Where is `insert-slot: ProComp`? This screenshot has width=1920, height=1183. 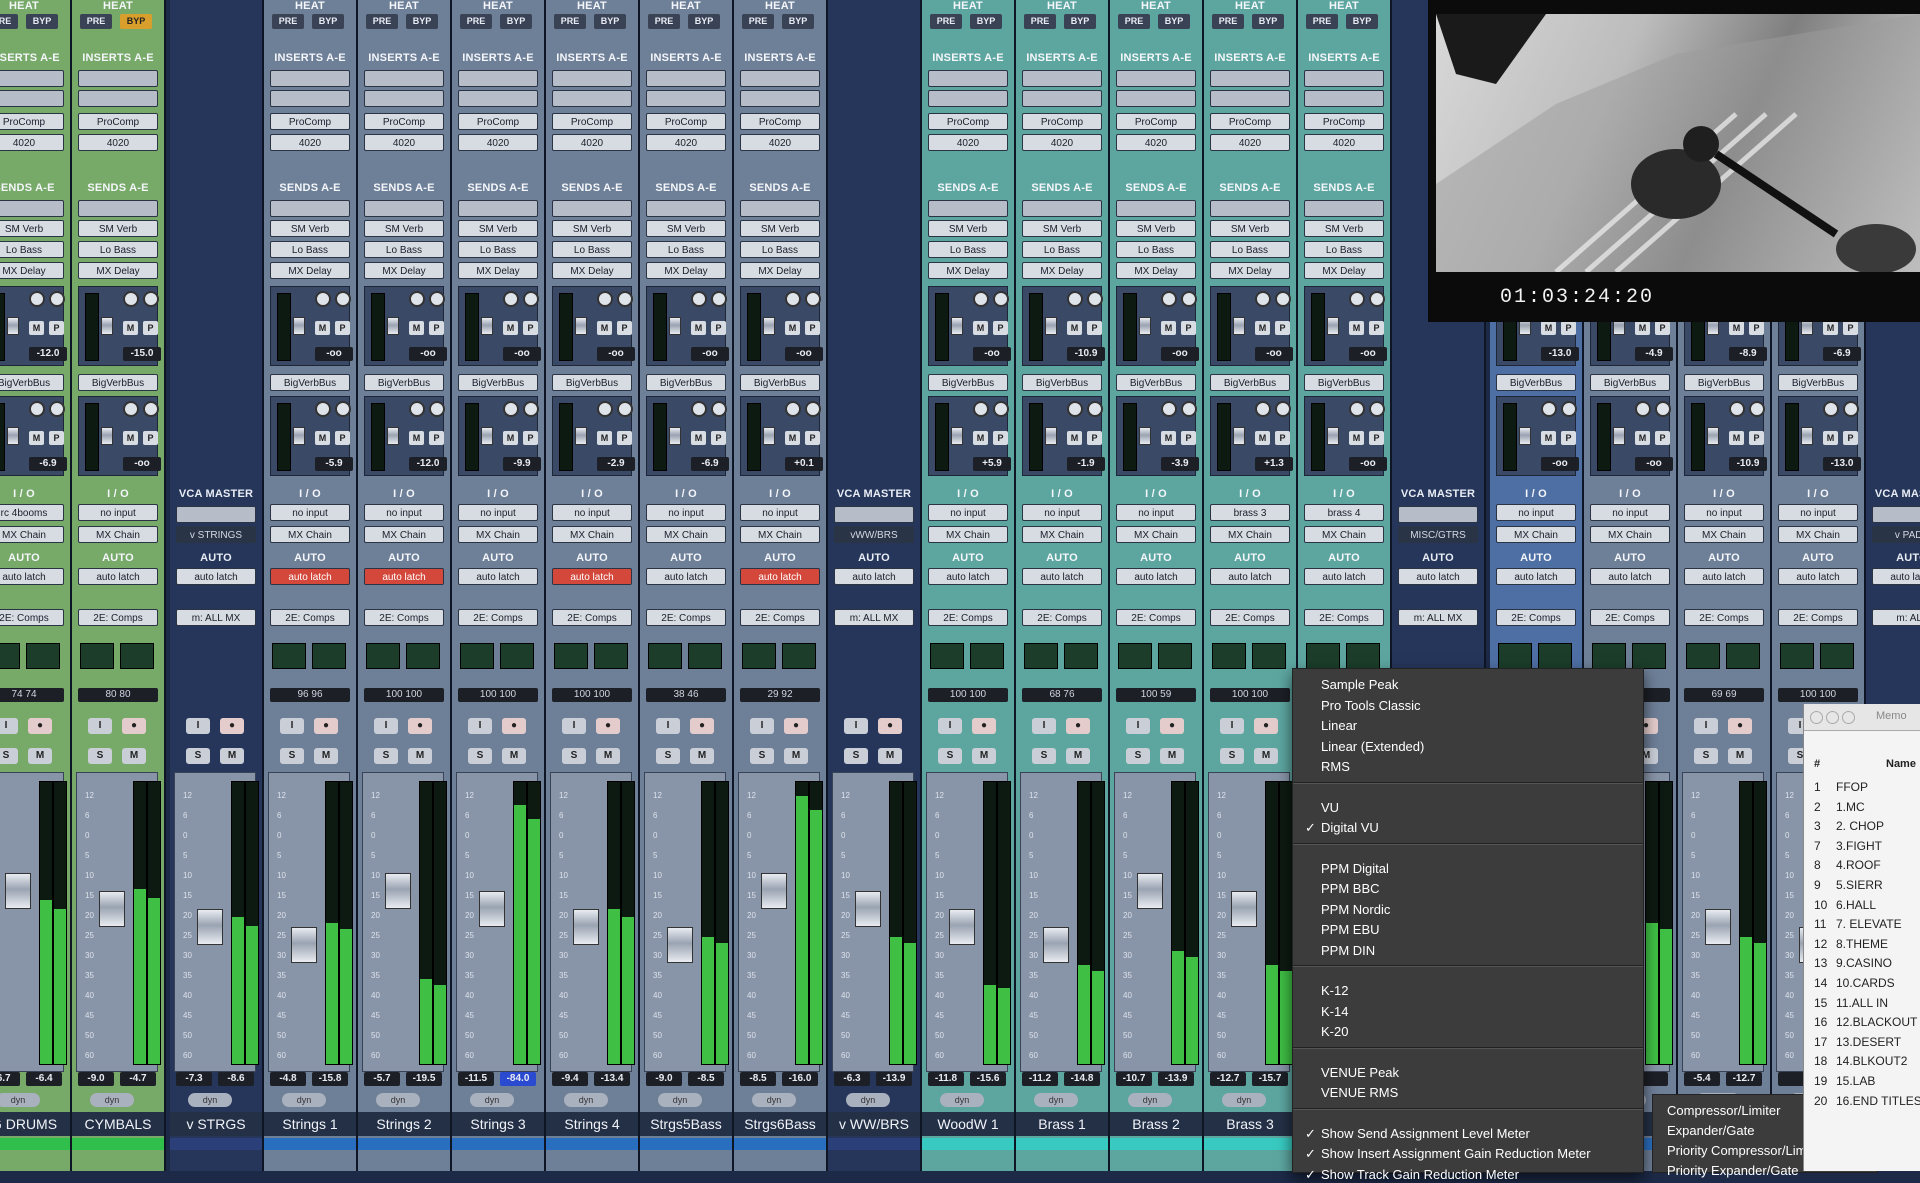 insert-slot: ProComp is located at coordinates (1062, 121).